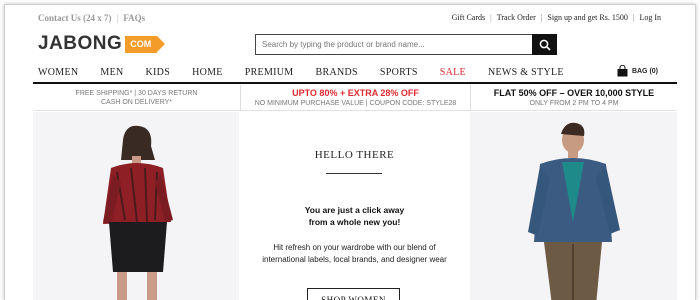 This screenshot has height=300, width=700. I want to click on search-button, so click(544, 44).